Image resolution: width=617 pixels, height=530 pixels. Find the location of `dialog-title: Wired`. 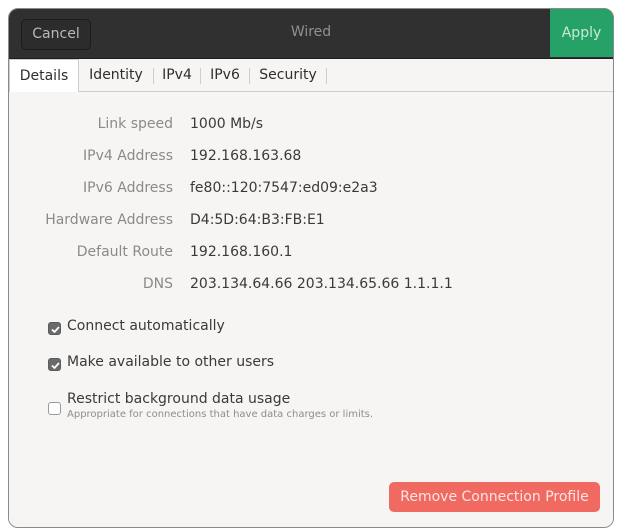

dialog-title: Wired is located at coordinates (311, 32).